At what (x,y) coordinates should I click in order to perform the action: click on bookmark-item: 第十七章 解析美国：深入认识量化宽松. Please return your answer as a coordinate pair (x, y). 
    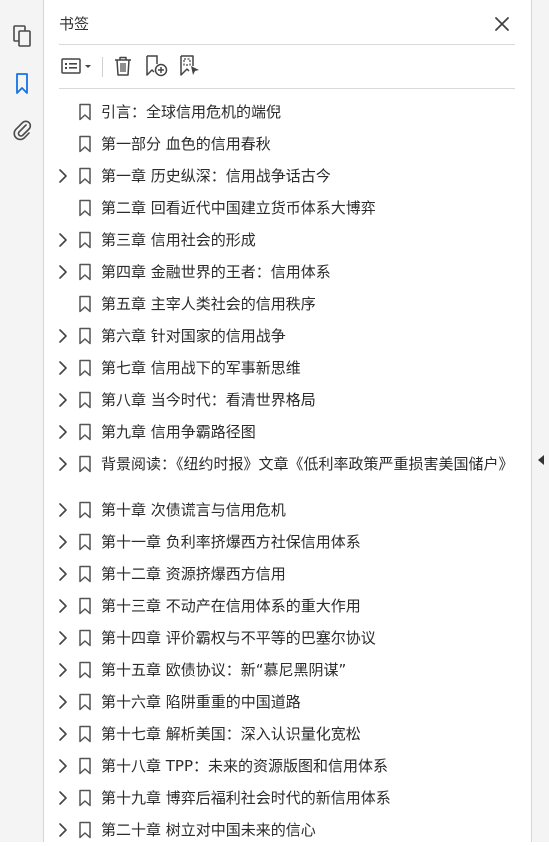
    Looking at the image, I should click on (288, 734).